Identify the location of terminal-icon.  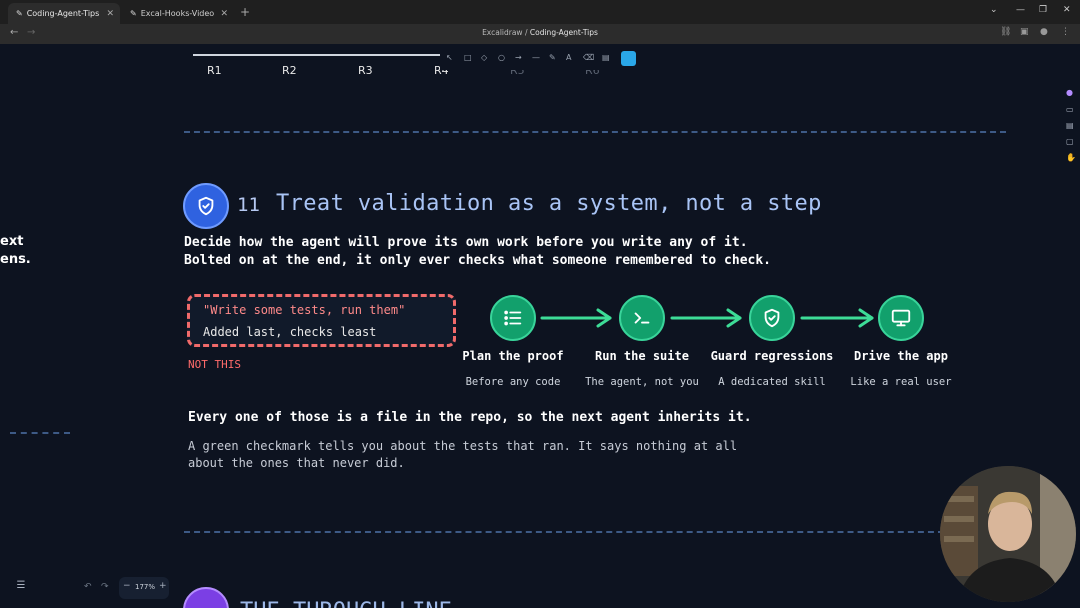
(642, 318).